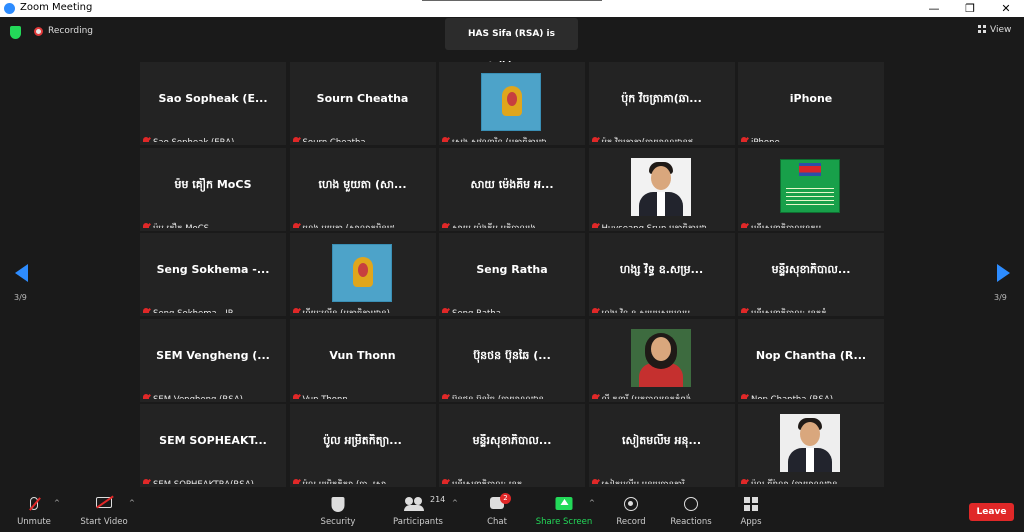 This screenshot has width=1024, height=532. I want to click on chat-button: 2 Chat, so click(497, 510).